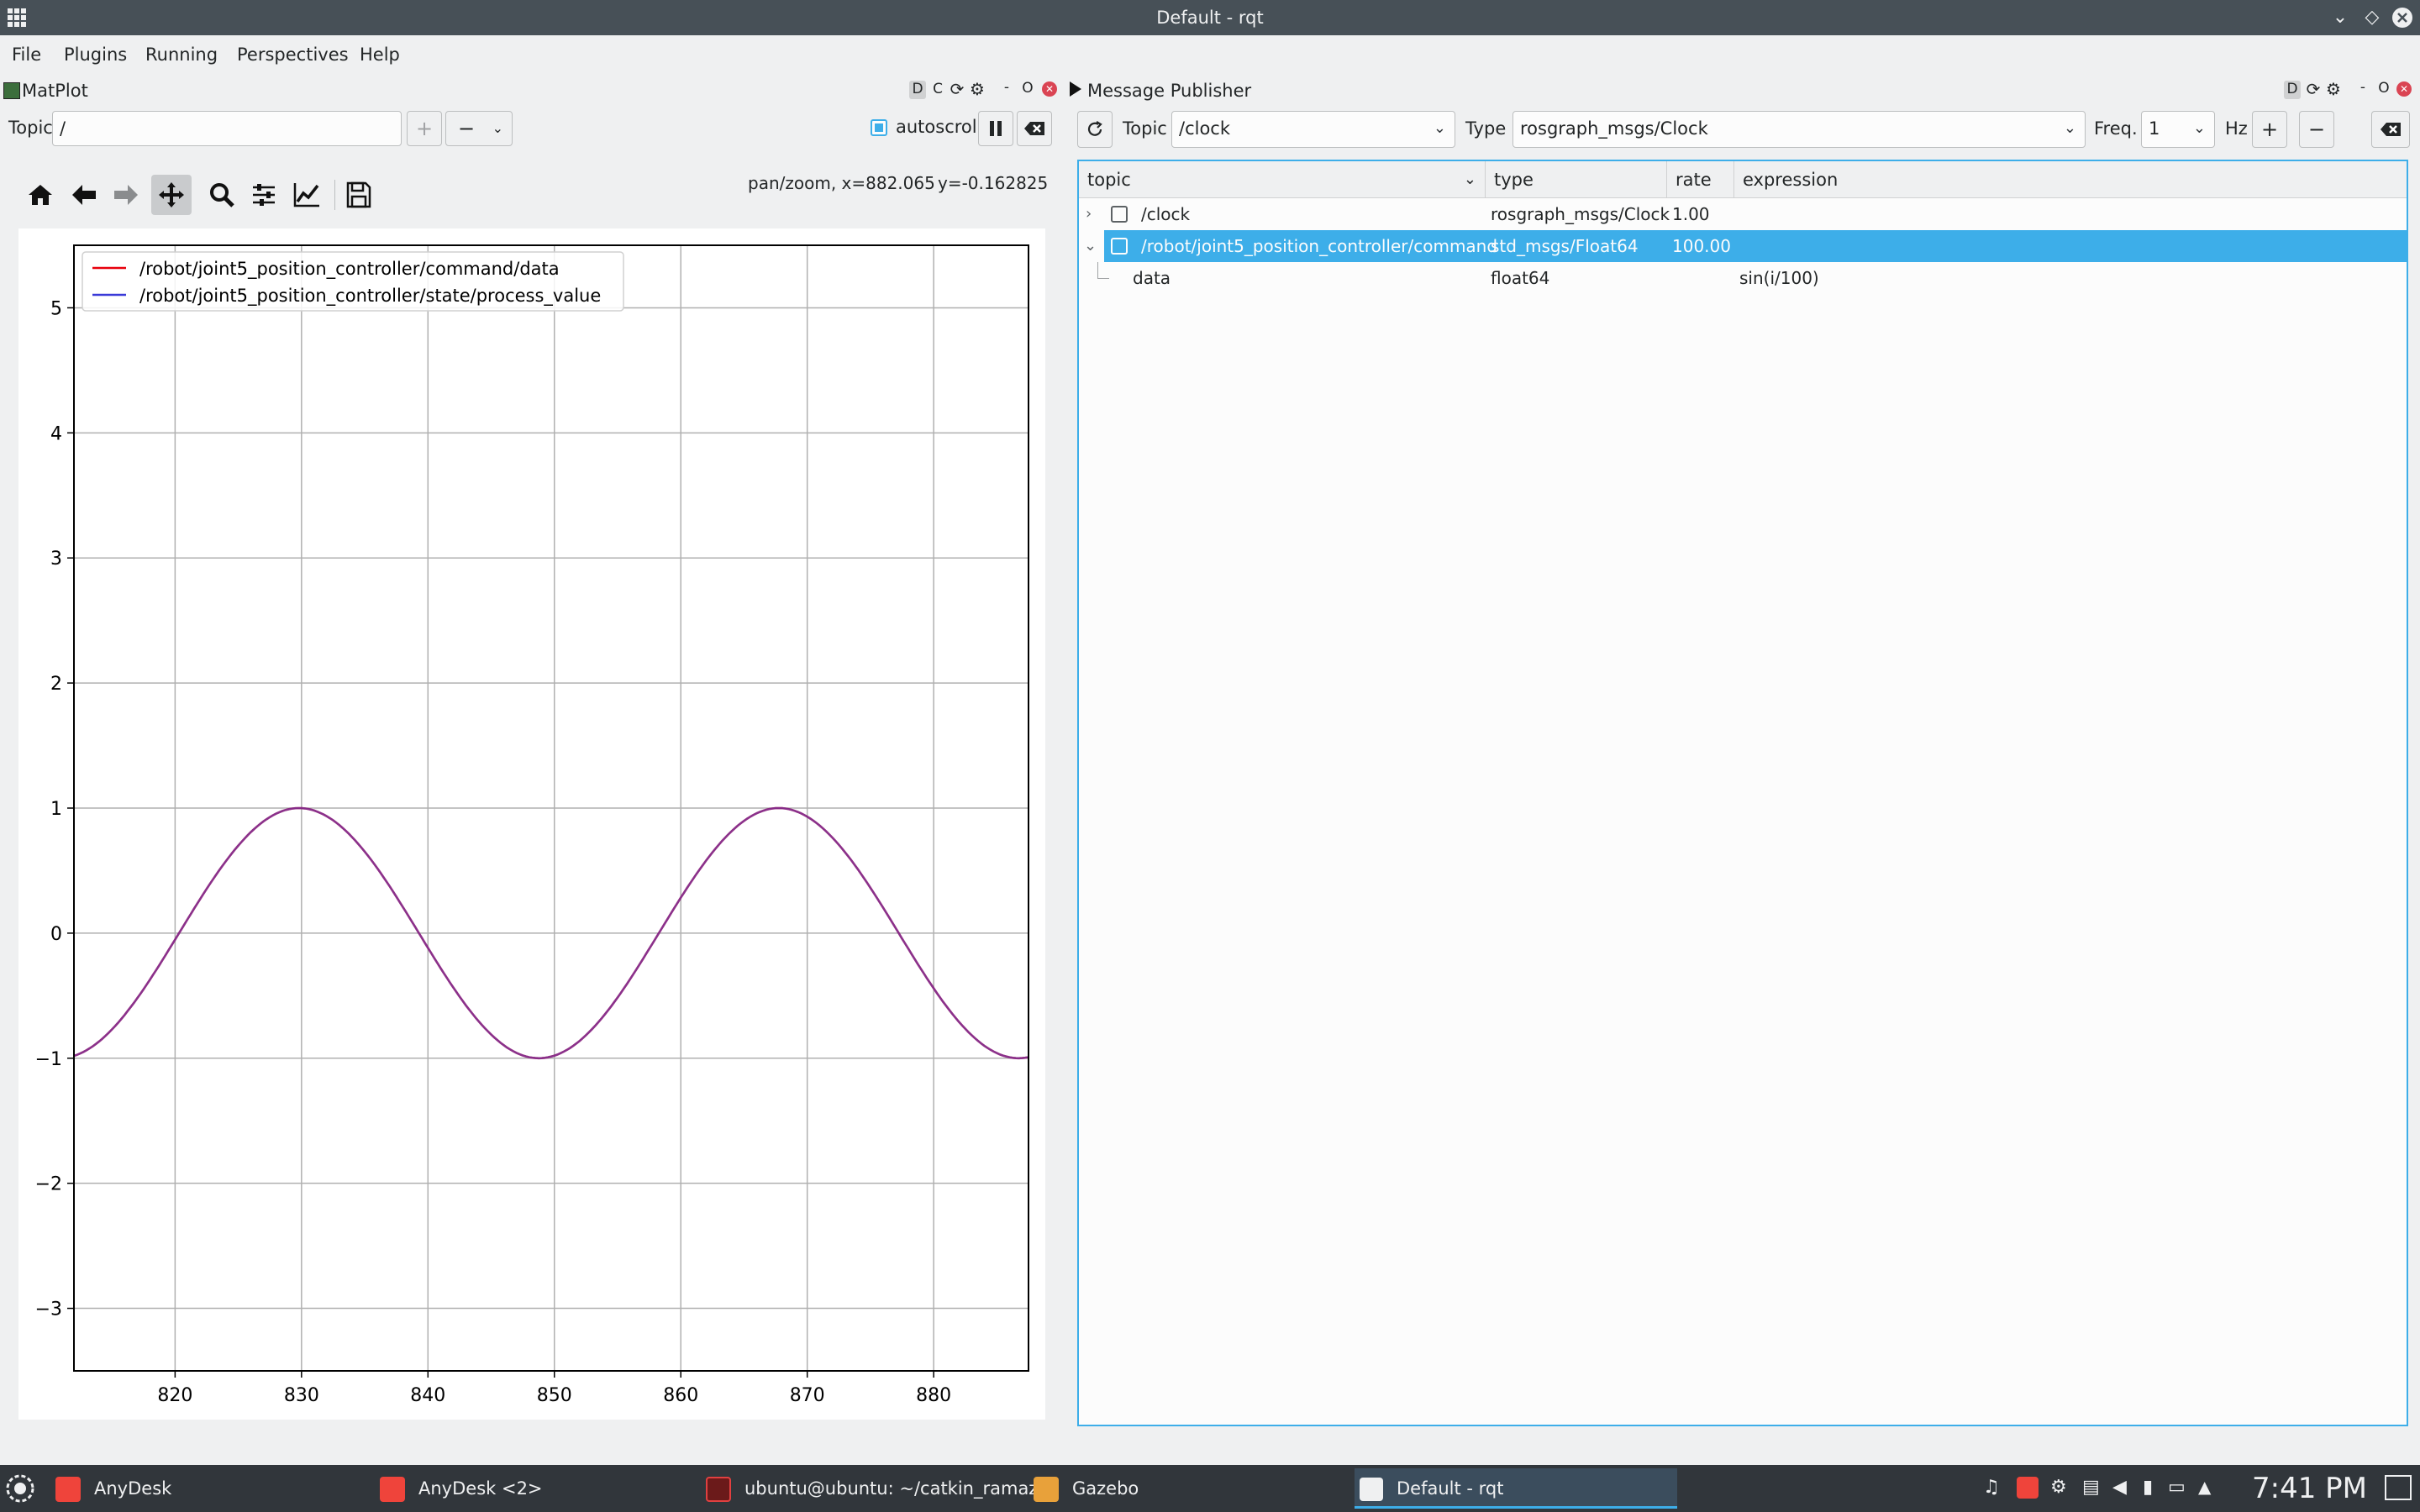  I want to click on row-expression: sin(i/100), so click(1779, 278).